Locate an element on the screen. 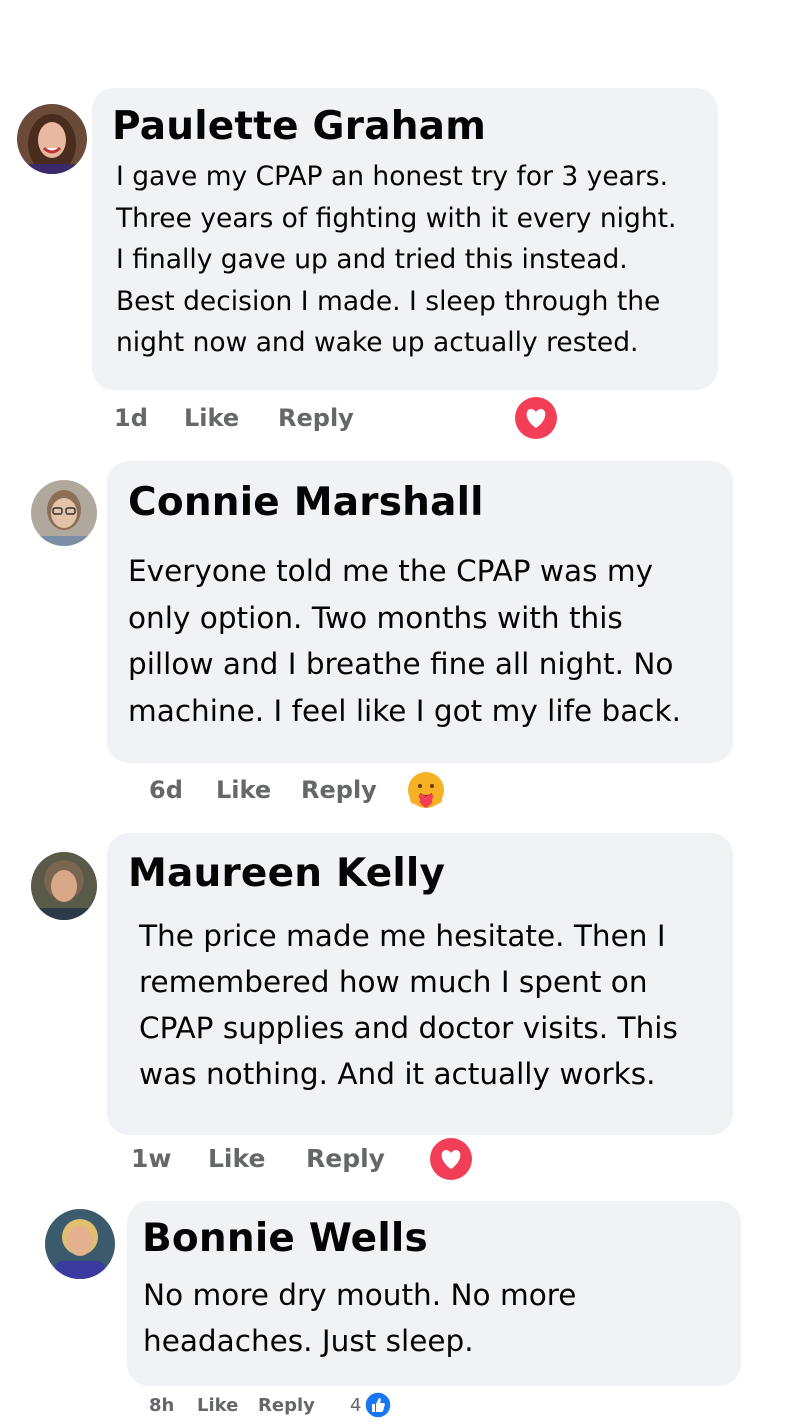  care-reaction-icon is located at coordinates (426, 790).